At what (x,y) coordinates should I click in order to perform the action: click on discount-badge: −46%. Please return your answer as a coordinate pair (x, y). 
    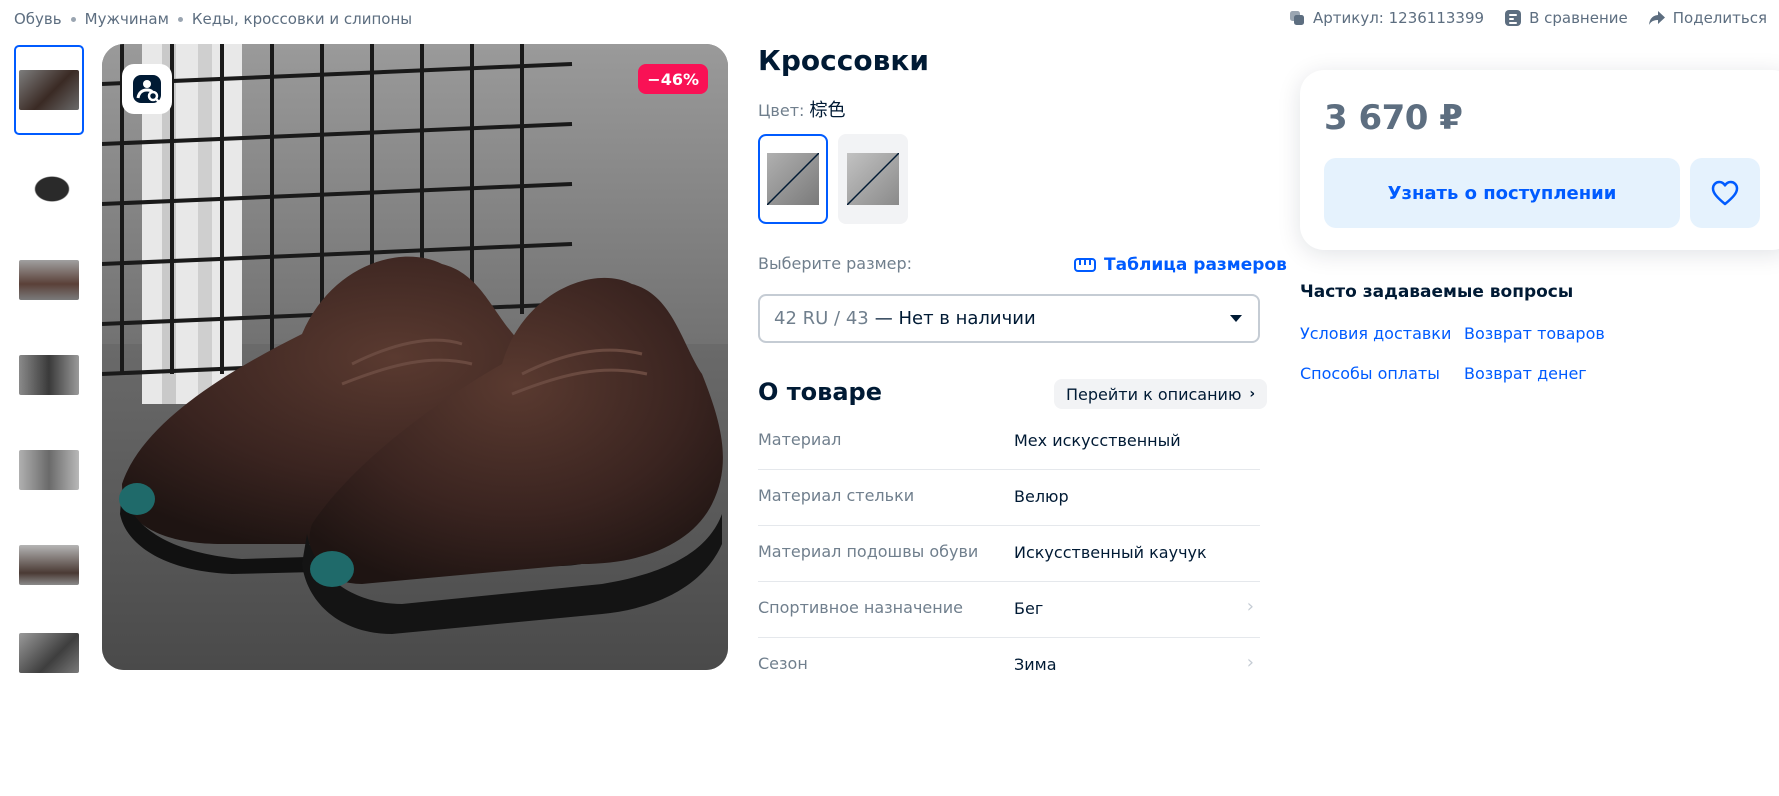
    Looking at the image, I should click on (673, 79).